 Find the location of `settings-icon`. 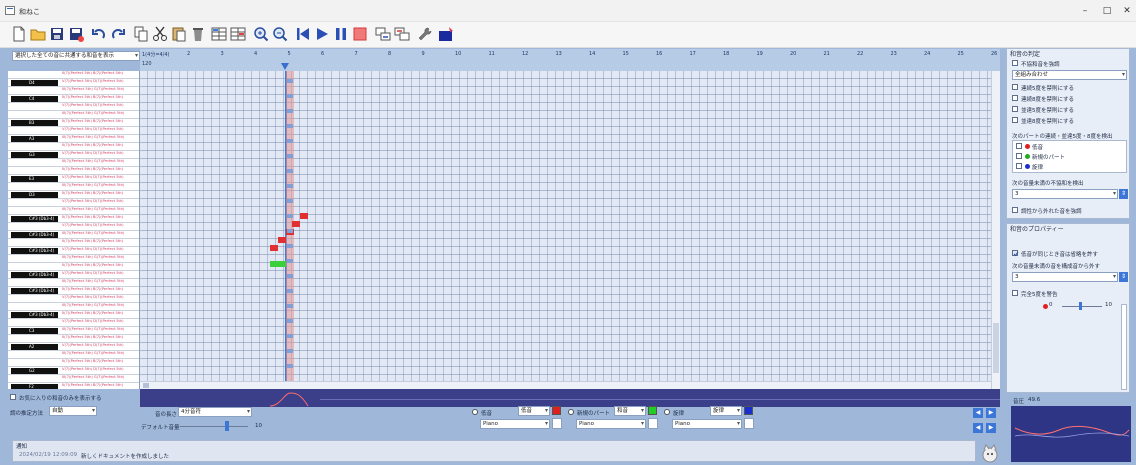

settings-icon is located at coordinates (425, 34).